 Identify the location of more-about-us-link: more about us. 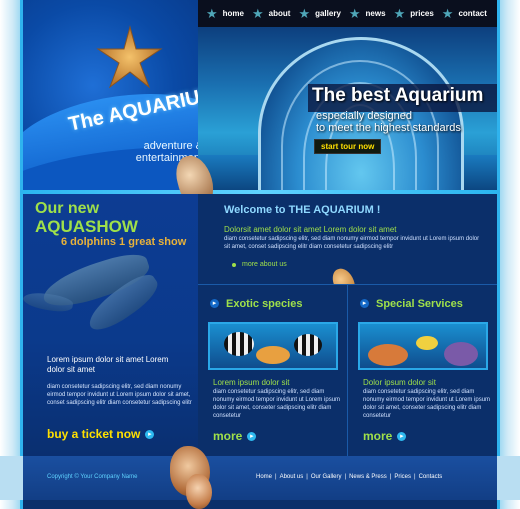
(259, 264).